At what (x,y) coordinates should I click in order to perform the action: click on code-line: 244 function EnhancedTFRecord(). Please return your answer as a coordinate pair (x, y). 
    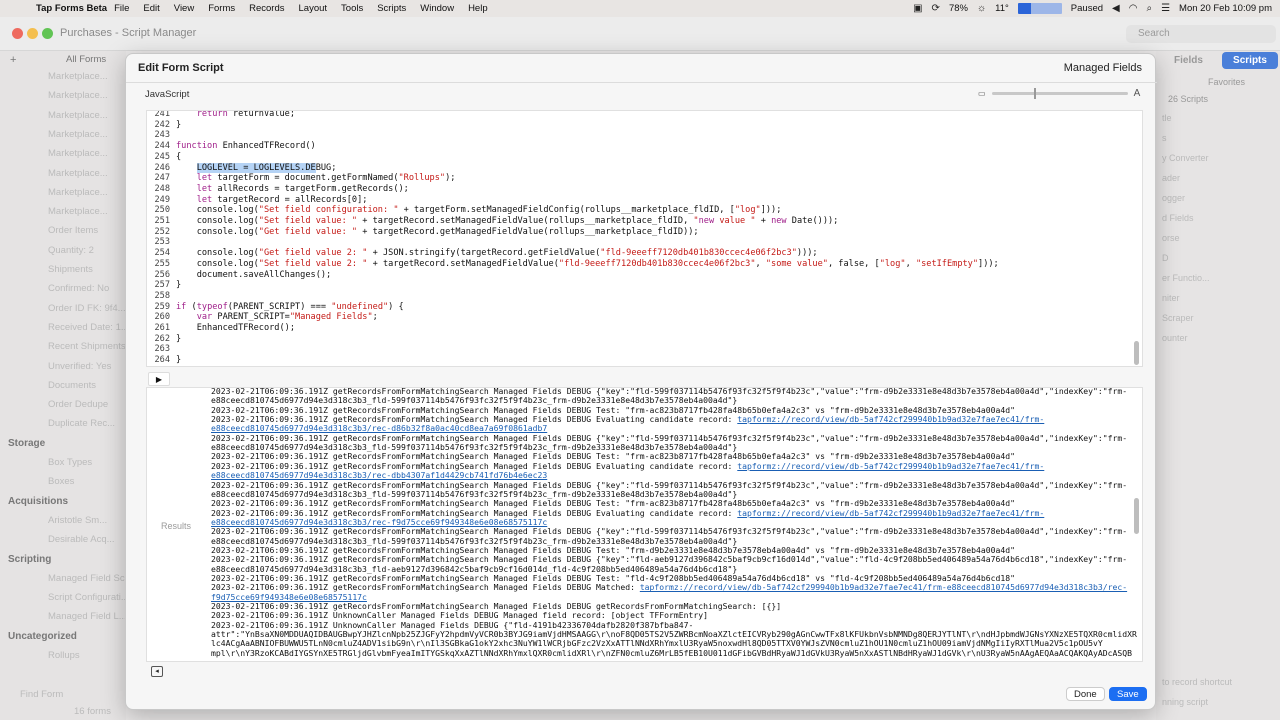
    Looking at the image, I should click on (231, 146).